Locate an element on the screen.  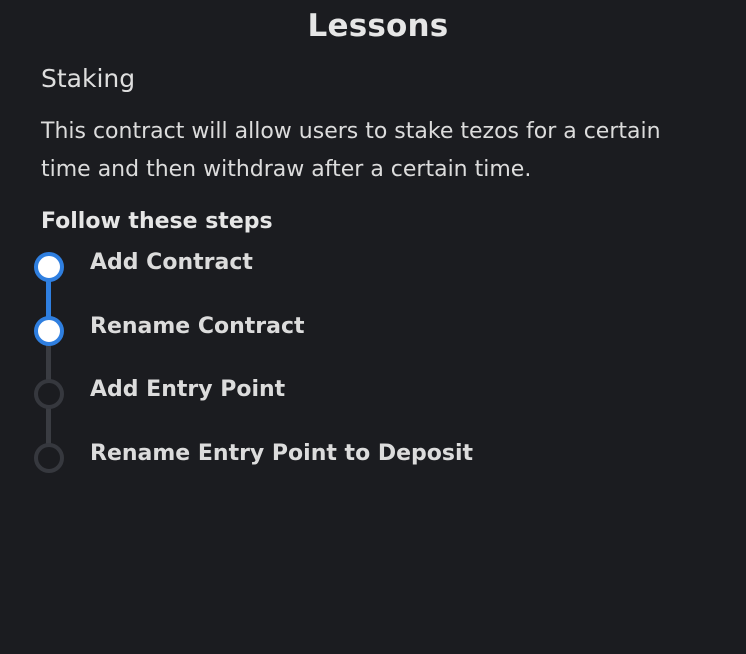
step-label-rename-contract: Rename Contract is located at coordinates (197, 326).